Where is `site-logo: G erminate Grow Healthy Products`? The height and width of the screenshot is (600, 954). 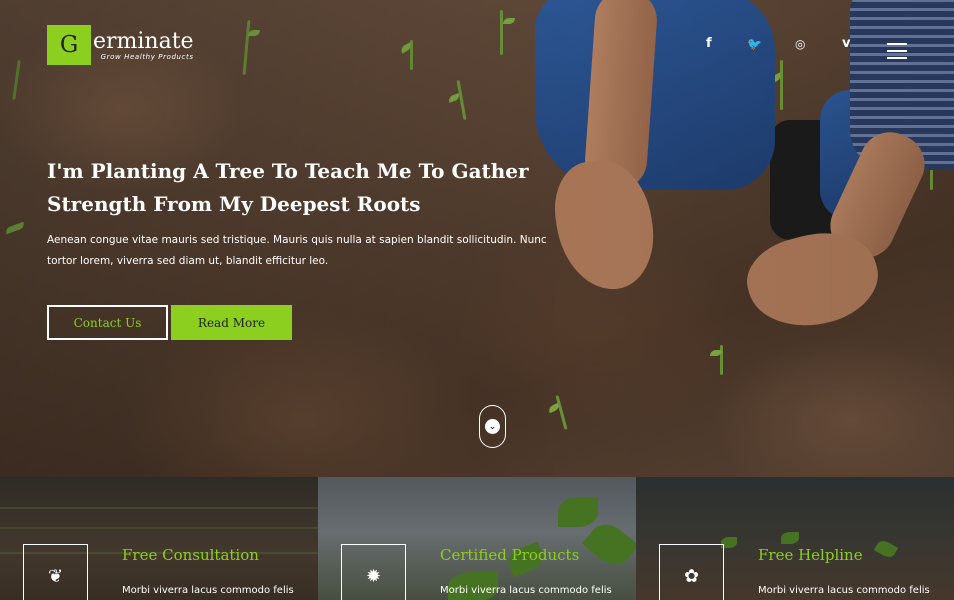
site-logo: G erminate Grow Healthy Products is located at coordinates (120, 45).